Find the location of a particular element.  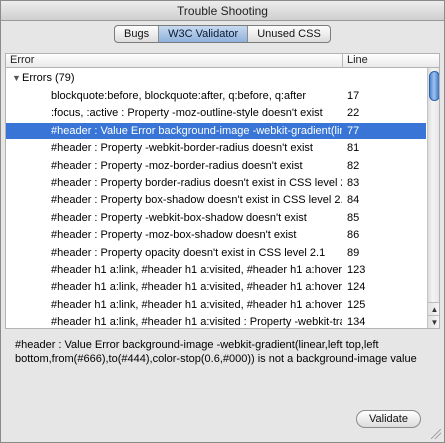

resize-grip-icon is located at coordinates (436, 434).